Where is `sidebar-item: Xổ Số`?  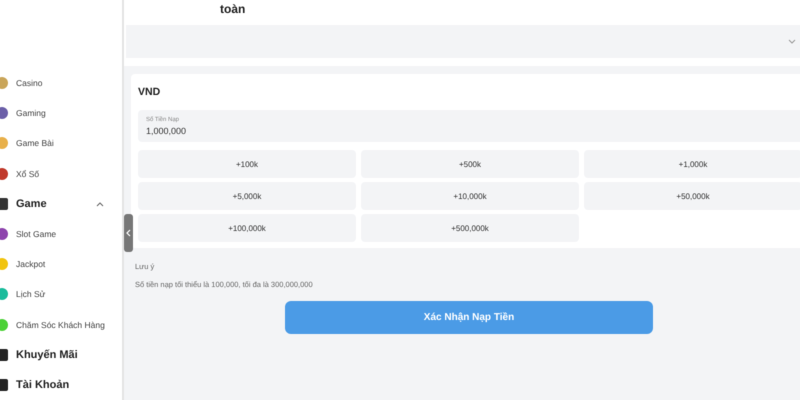 sidebar-item: Xổ Số is located at coordinates (61, 173).